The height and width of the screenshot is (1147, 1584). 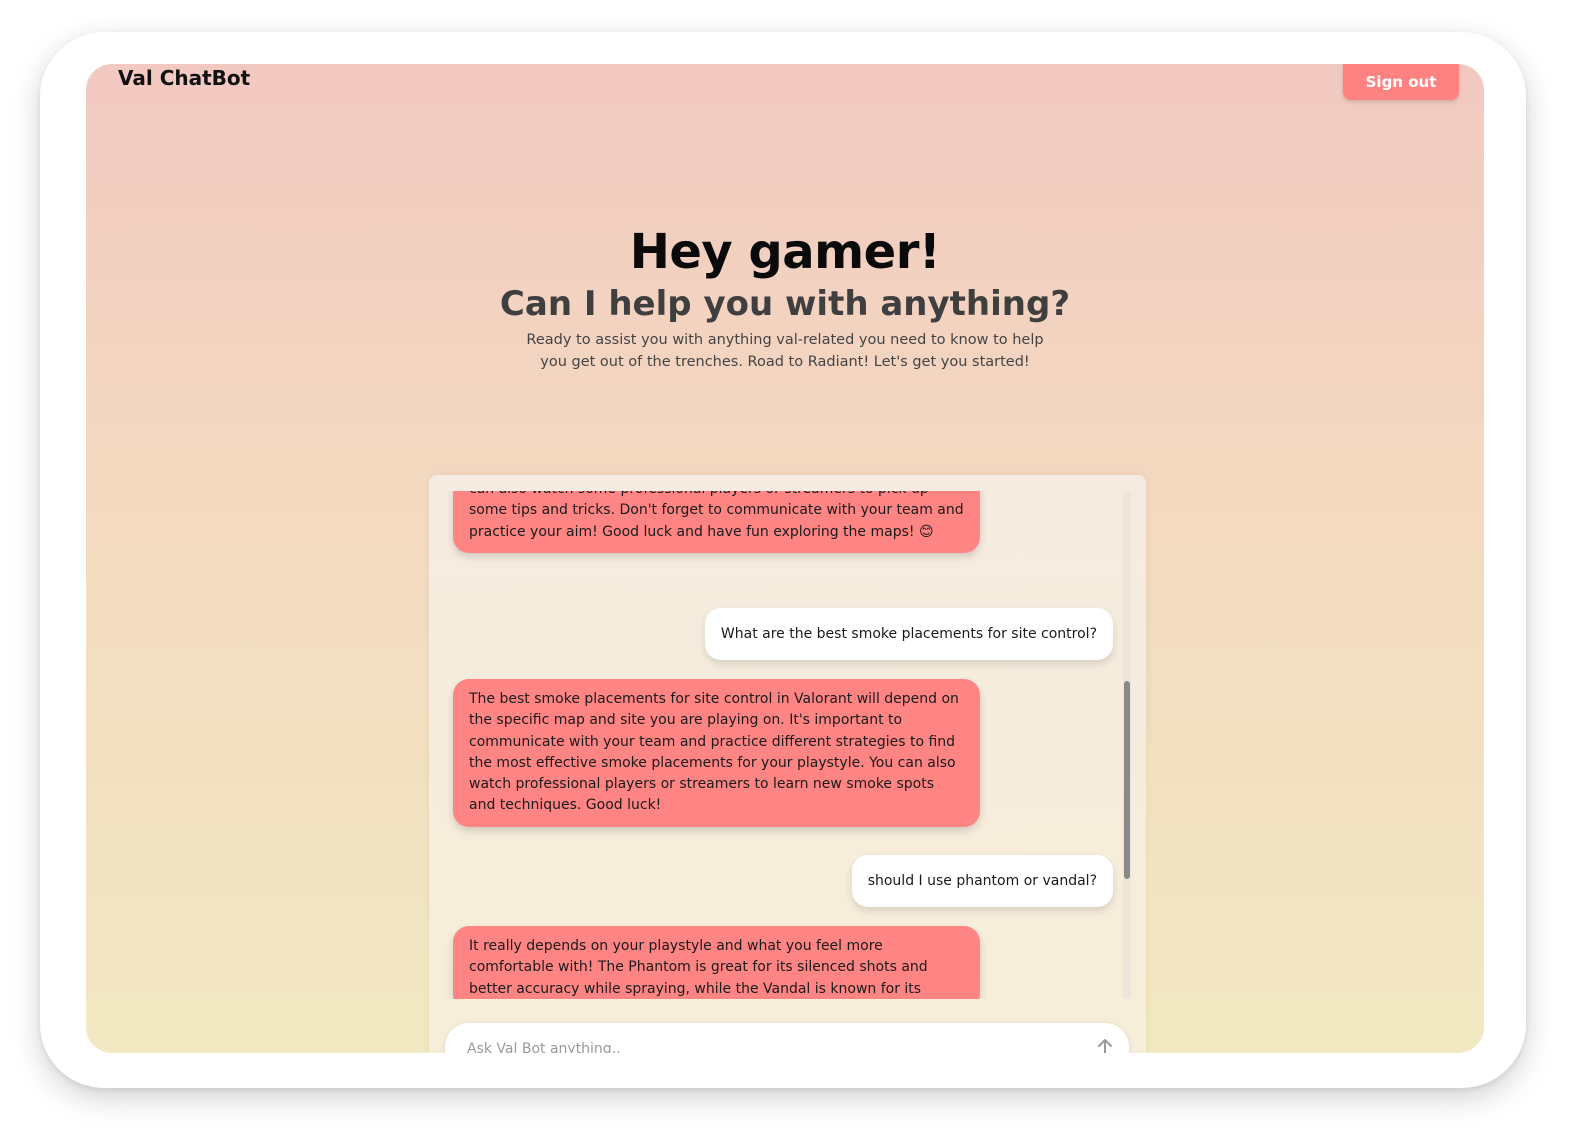 What do you see at coordinates (1105, 1044) in the screenshot?
I see `arrow-up-icon` at bounding box center [1105, 1044].